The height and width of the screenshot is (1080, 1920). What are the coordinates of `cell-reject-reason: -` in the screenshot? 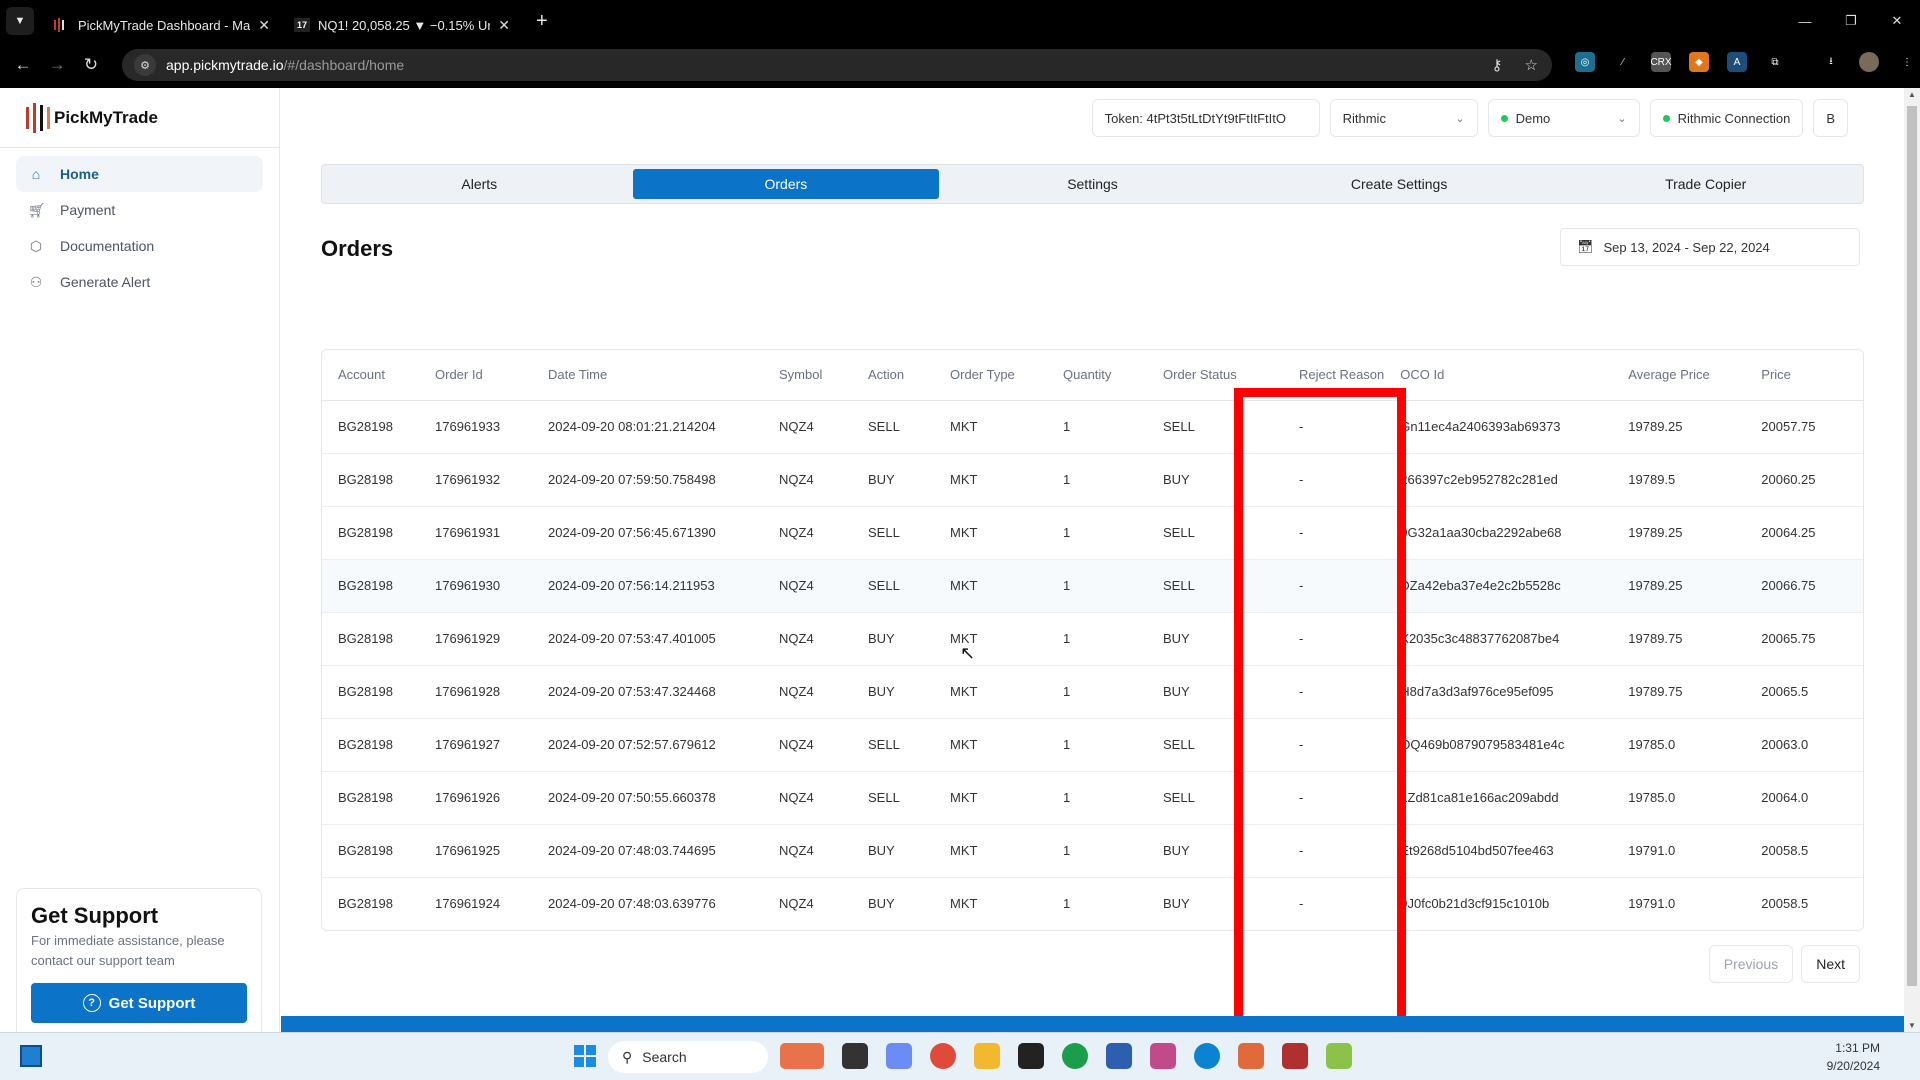 It's located at (1316, 692).